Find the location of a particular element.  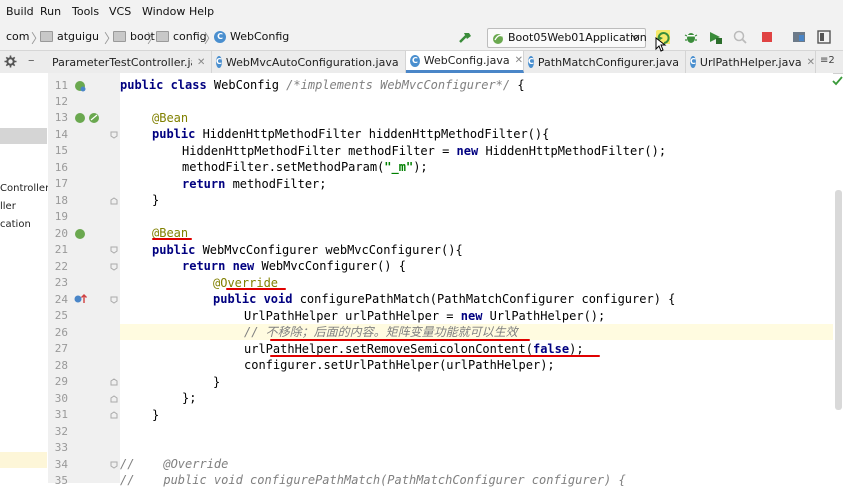

code-text: WebMvcConfigurer webMvcConfigurer(){ is located at coordinates (332, 250).